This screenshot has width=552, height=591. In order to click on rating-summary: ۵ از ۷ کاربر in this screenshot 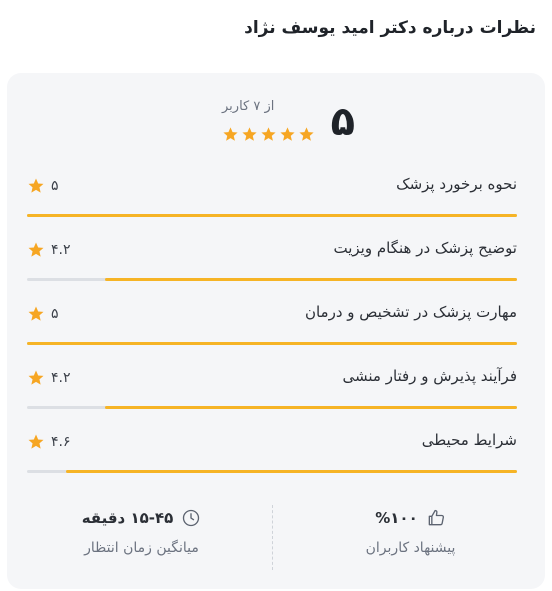, I will do `click(276, 124)`.